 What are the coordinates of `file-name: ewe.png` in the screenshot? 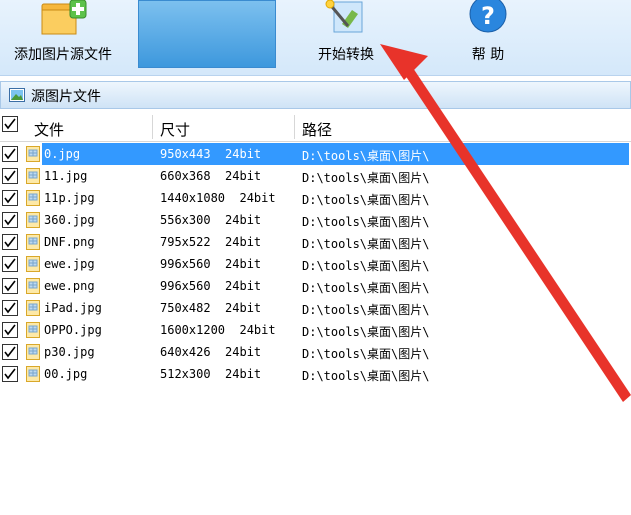 It's located at (69, 286).